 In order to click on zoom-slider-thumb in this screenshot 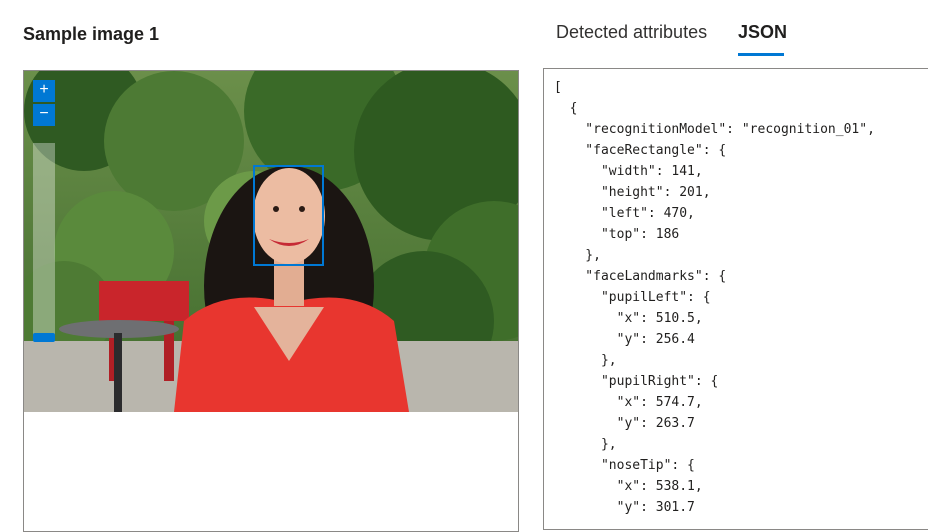, I will do `click(44, 337)`.